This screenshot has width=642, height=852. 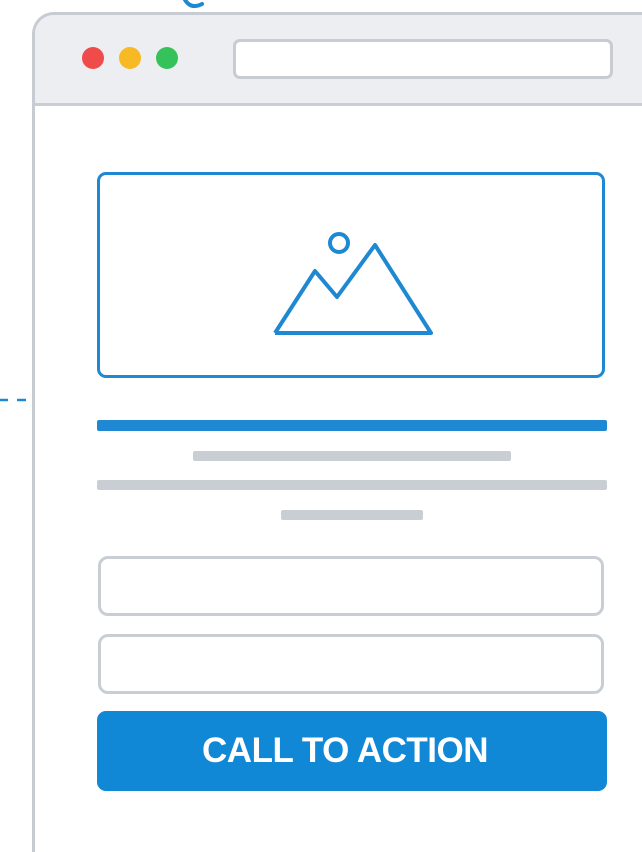 What do you see at coordinates (353, 283) in the screenshot?
I see `image-placeholder-icon` at bounding box center [353, 283].